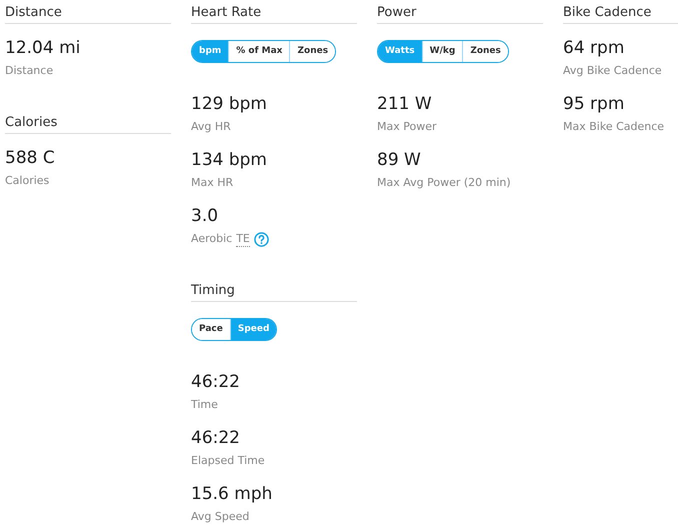  Describe the element at coordinates (613, 127) in the screenshot. I see `stat-label: Max Bike Cadence` at that location.